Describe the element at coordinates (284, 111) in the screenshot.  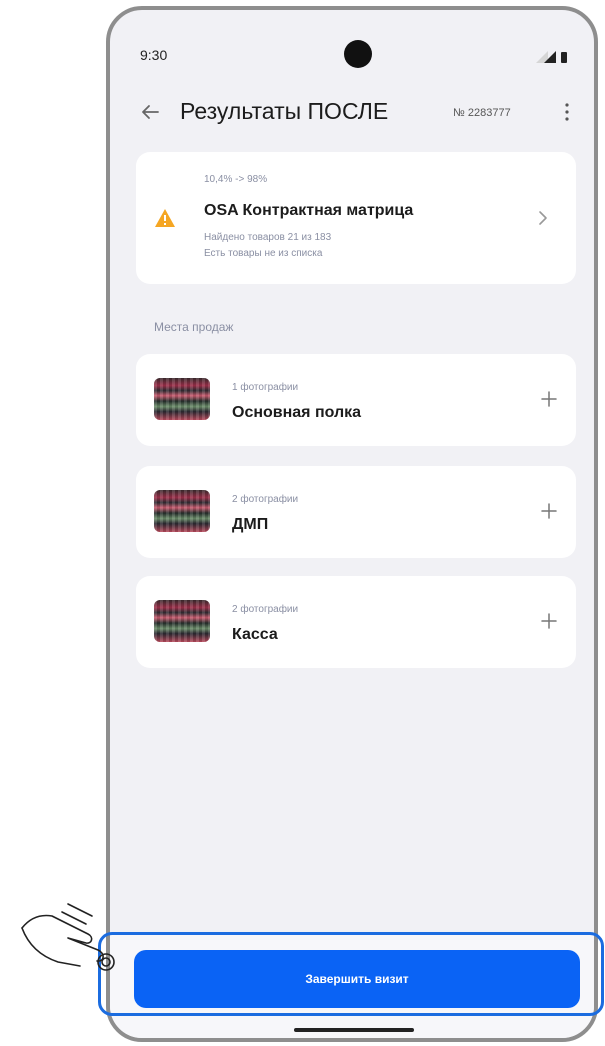
I see `page-title: Результаты ПОСЛЕ` at that location.